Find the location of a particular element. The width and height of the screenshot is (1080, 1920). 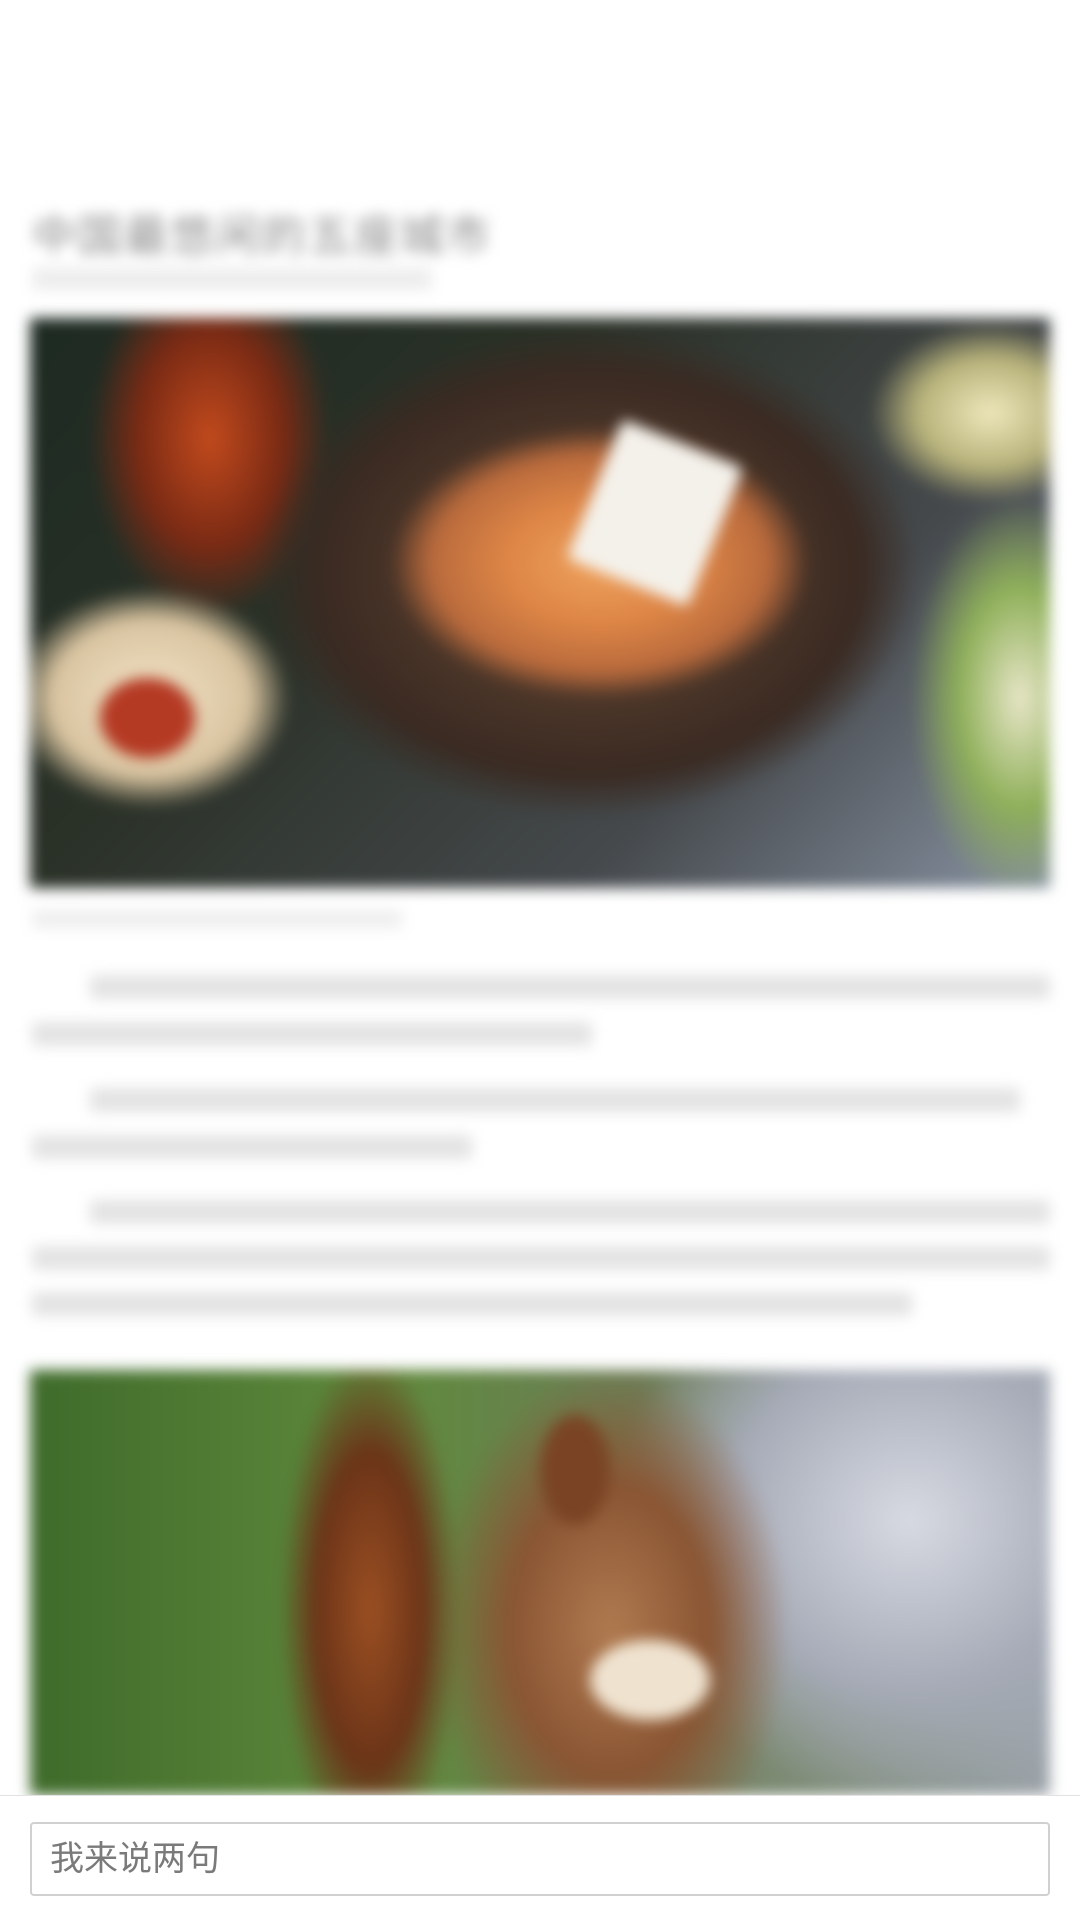

squirrel-ear is located at coordinates (575, 1470).